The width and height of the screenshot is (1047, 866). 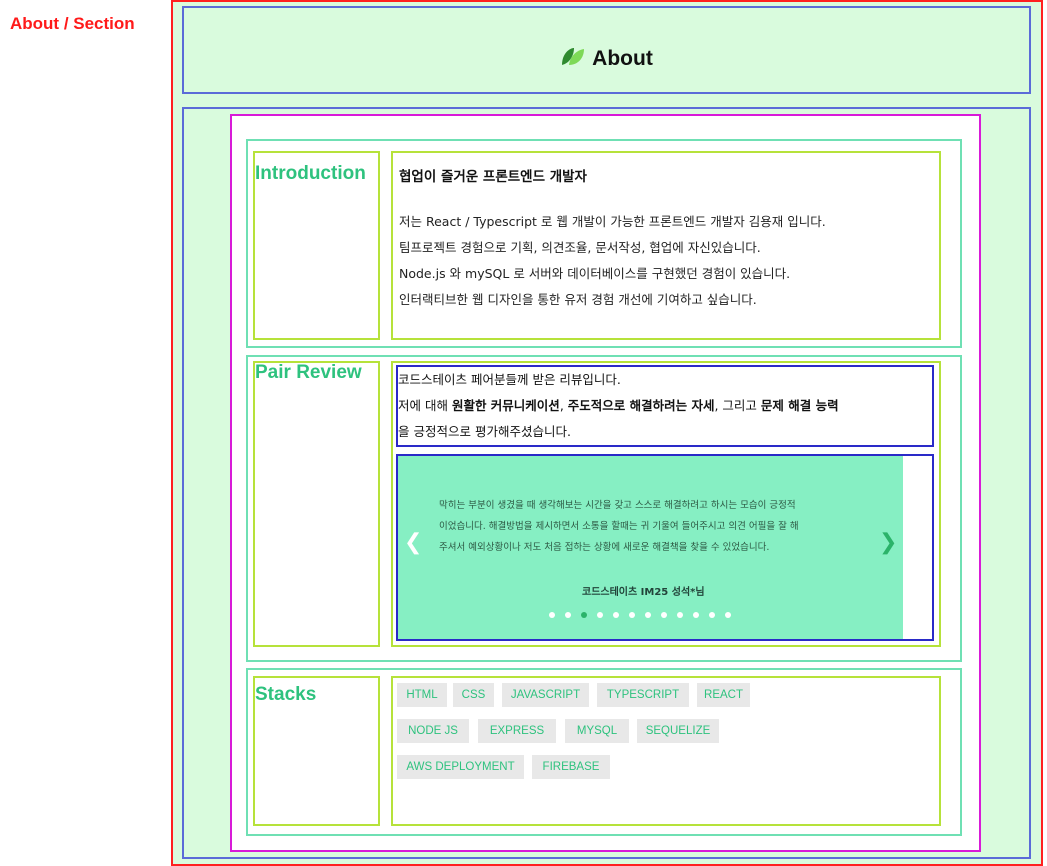 I want to click on review-text: ,, so click(x=563, y=405).